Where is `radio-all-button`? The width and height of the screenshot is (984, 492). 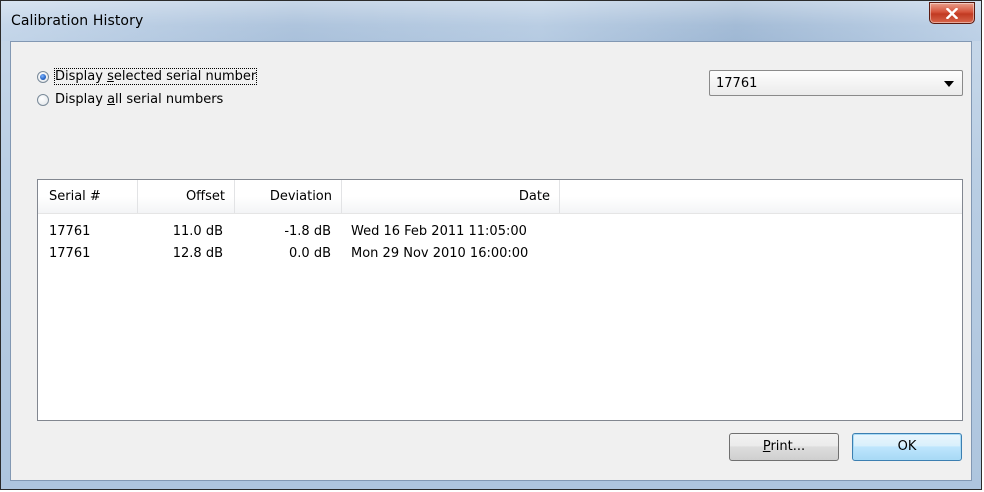 radio-all-button is located at coordinates (43, 99).